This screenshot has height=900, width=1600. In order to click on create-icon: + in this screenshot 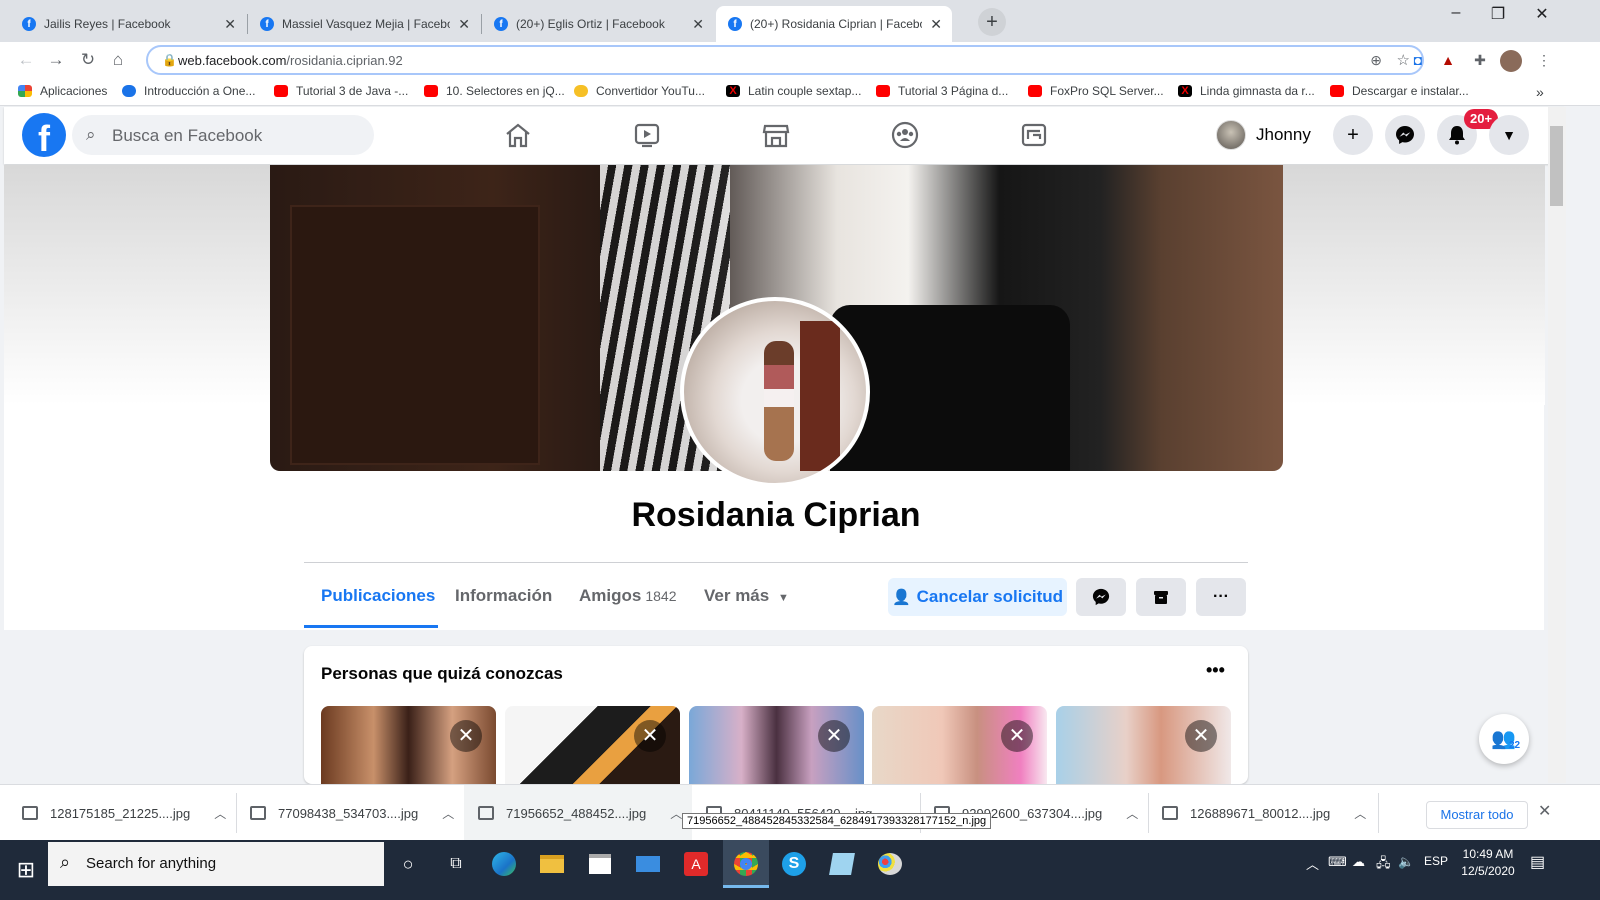, I will do `click(1353, 135)`.